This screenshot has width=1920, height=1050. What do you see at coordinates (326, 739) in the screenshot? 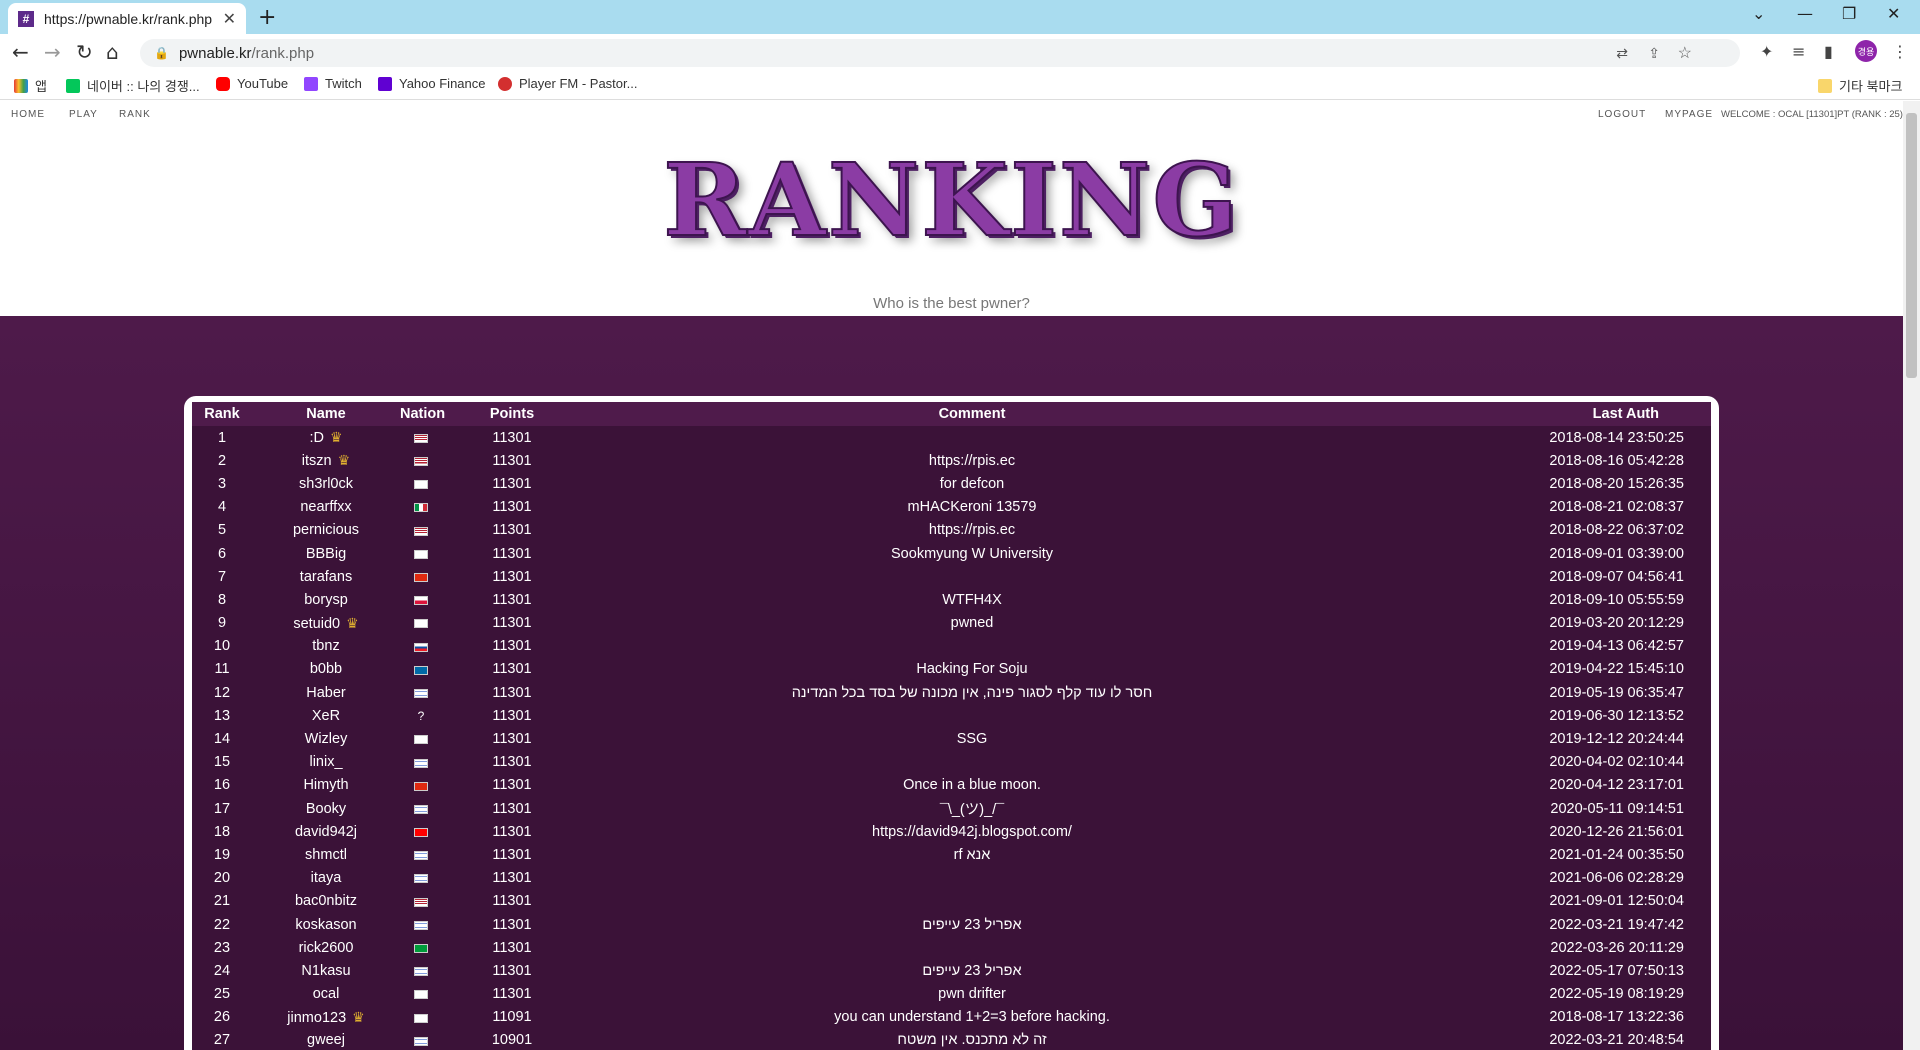
I see `player-name: Wizley` at bounding box center [326, 739].